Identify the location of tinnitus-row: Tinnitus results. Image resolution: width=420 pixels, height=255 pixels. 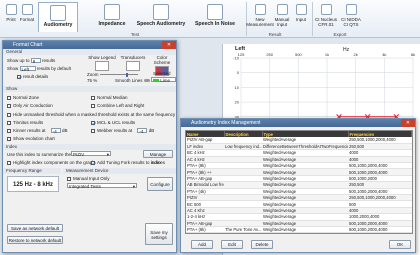
(25, 122).